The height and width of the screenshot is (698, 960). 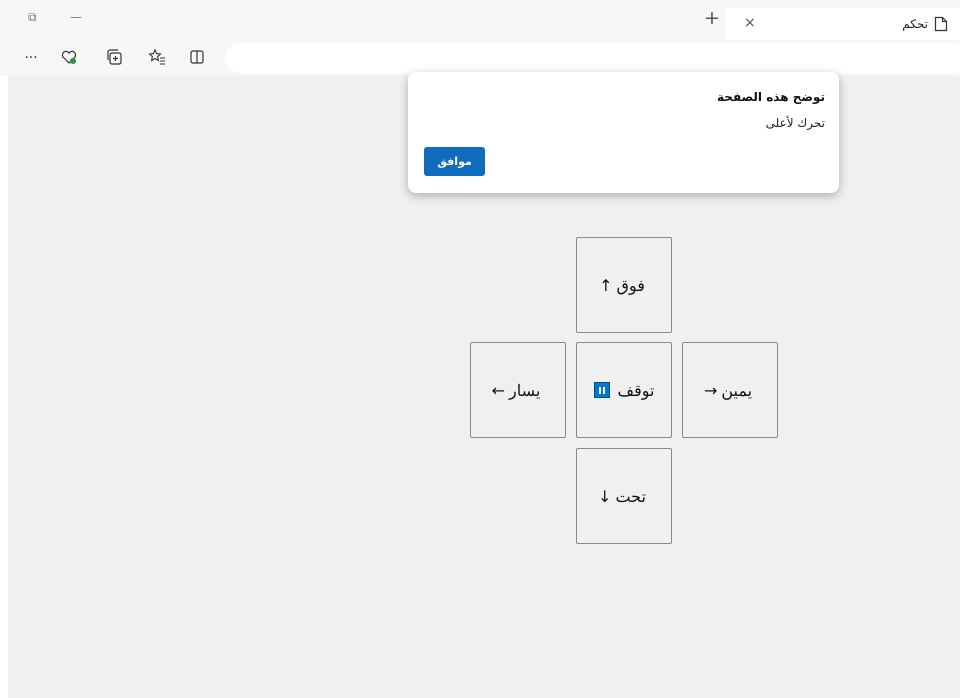 I want to click on dialog-message: تحرك لأعلى, so click(x=795, y=123).